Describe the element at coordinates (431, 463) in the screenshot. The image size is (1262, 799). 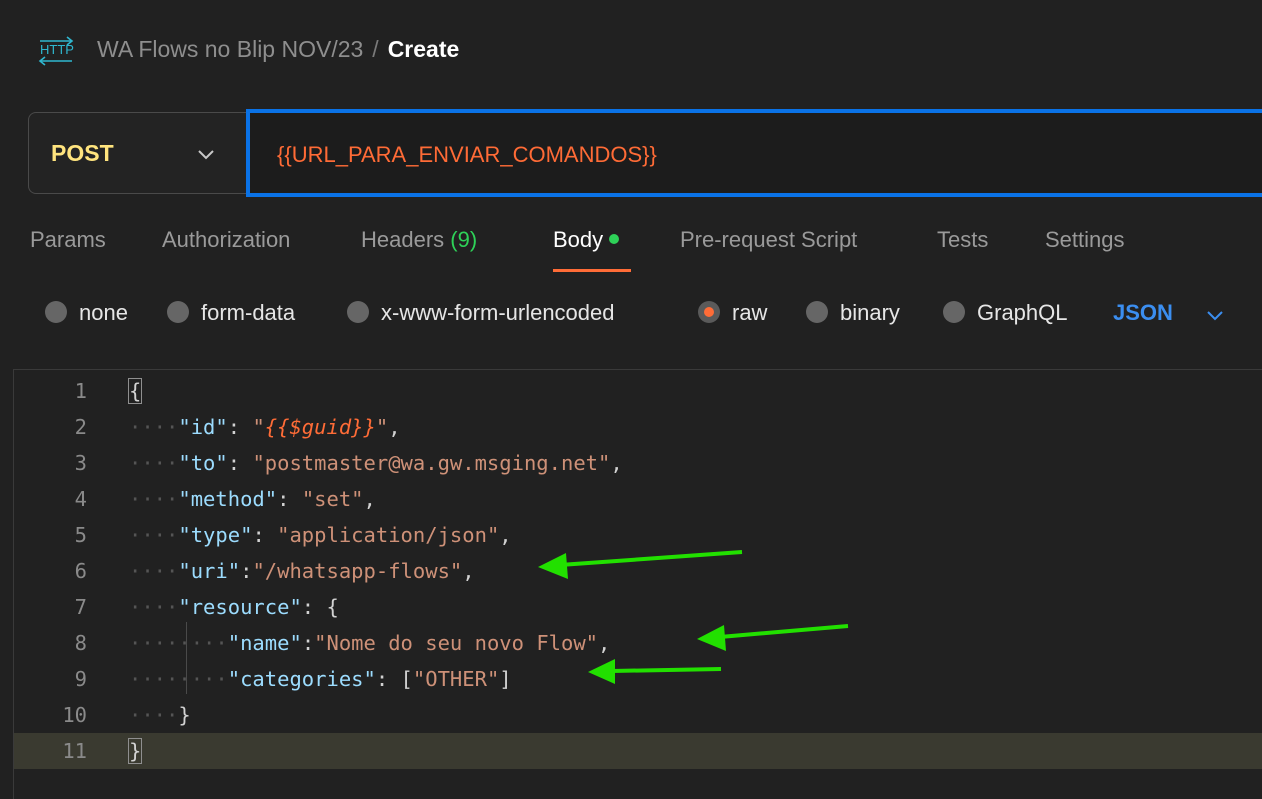
I see `code-token-str: "postmaster@wa.gw.msging.net"` at that location.